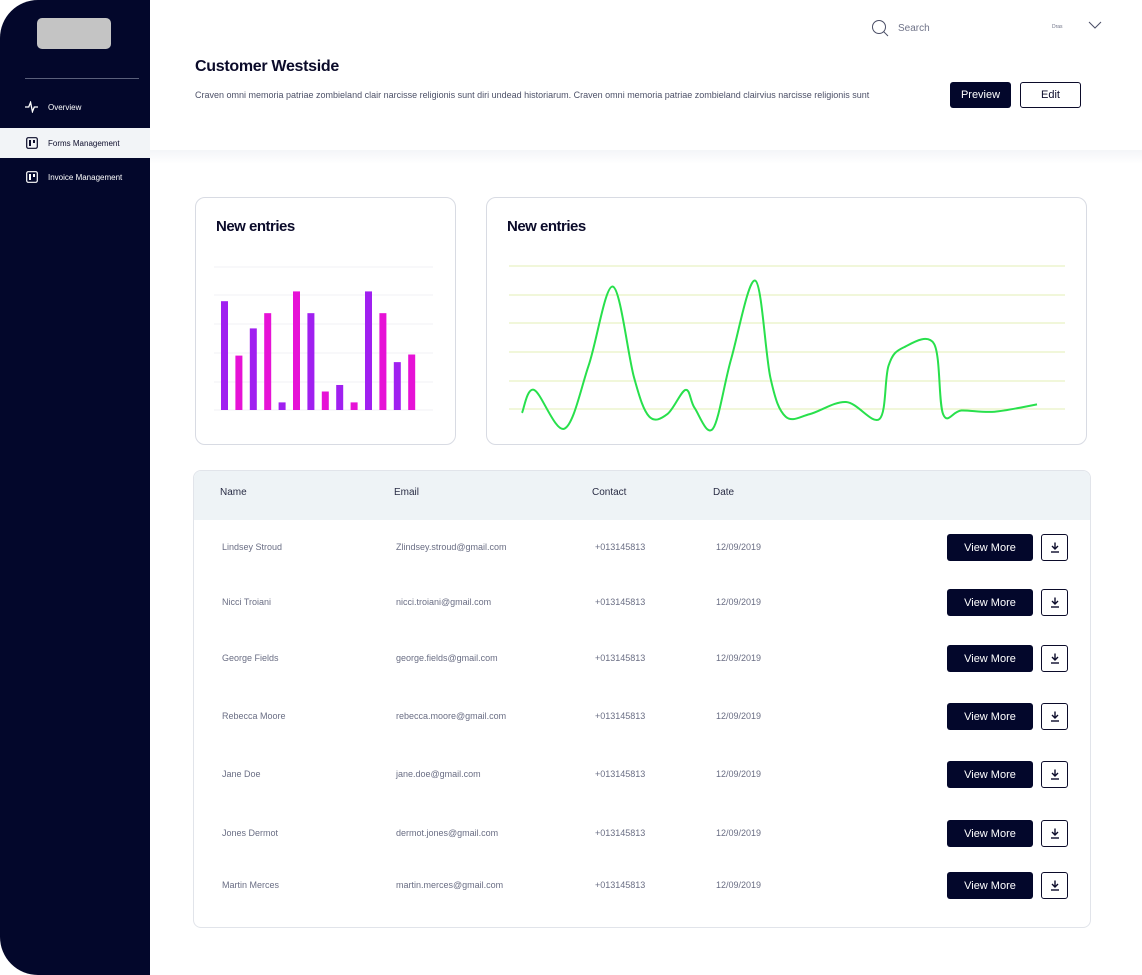 This screenshot has width=1142, height=975. I want to click on column-header-date: Date, so click(723, 492).